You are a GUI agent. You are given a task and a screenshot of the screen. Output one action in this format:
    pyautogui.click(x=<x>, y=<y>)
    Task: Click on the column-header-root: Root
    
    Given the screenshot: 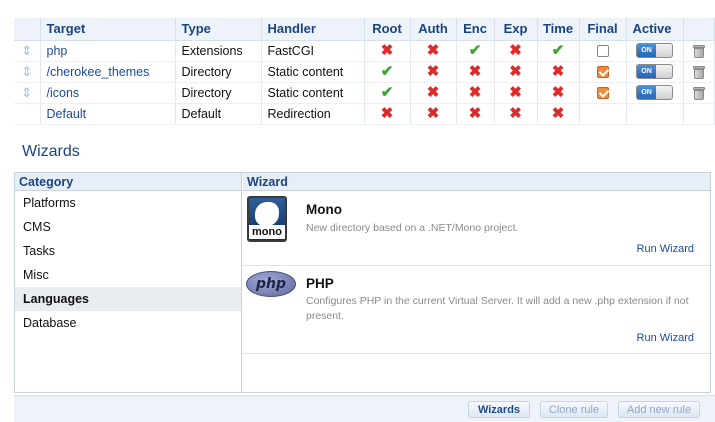 What is the action you would take?
    pyautogui.click(x=387, y=29)
    